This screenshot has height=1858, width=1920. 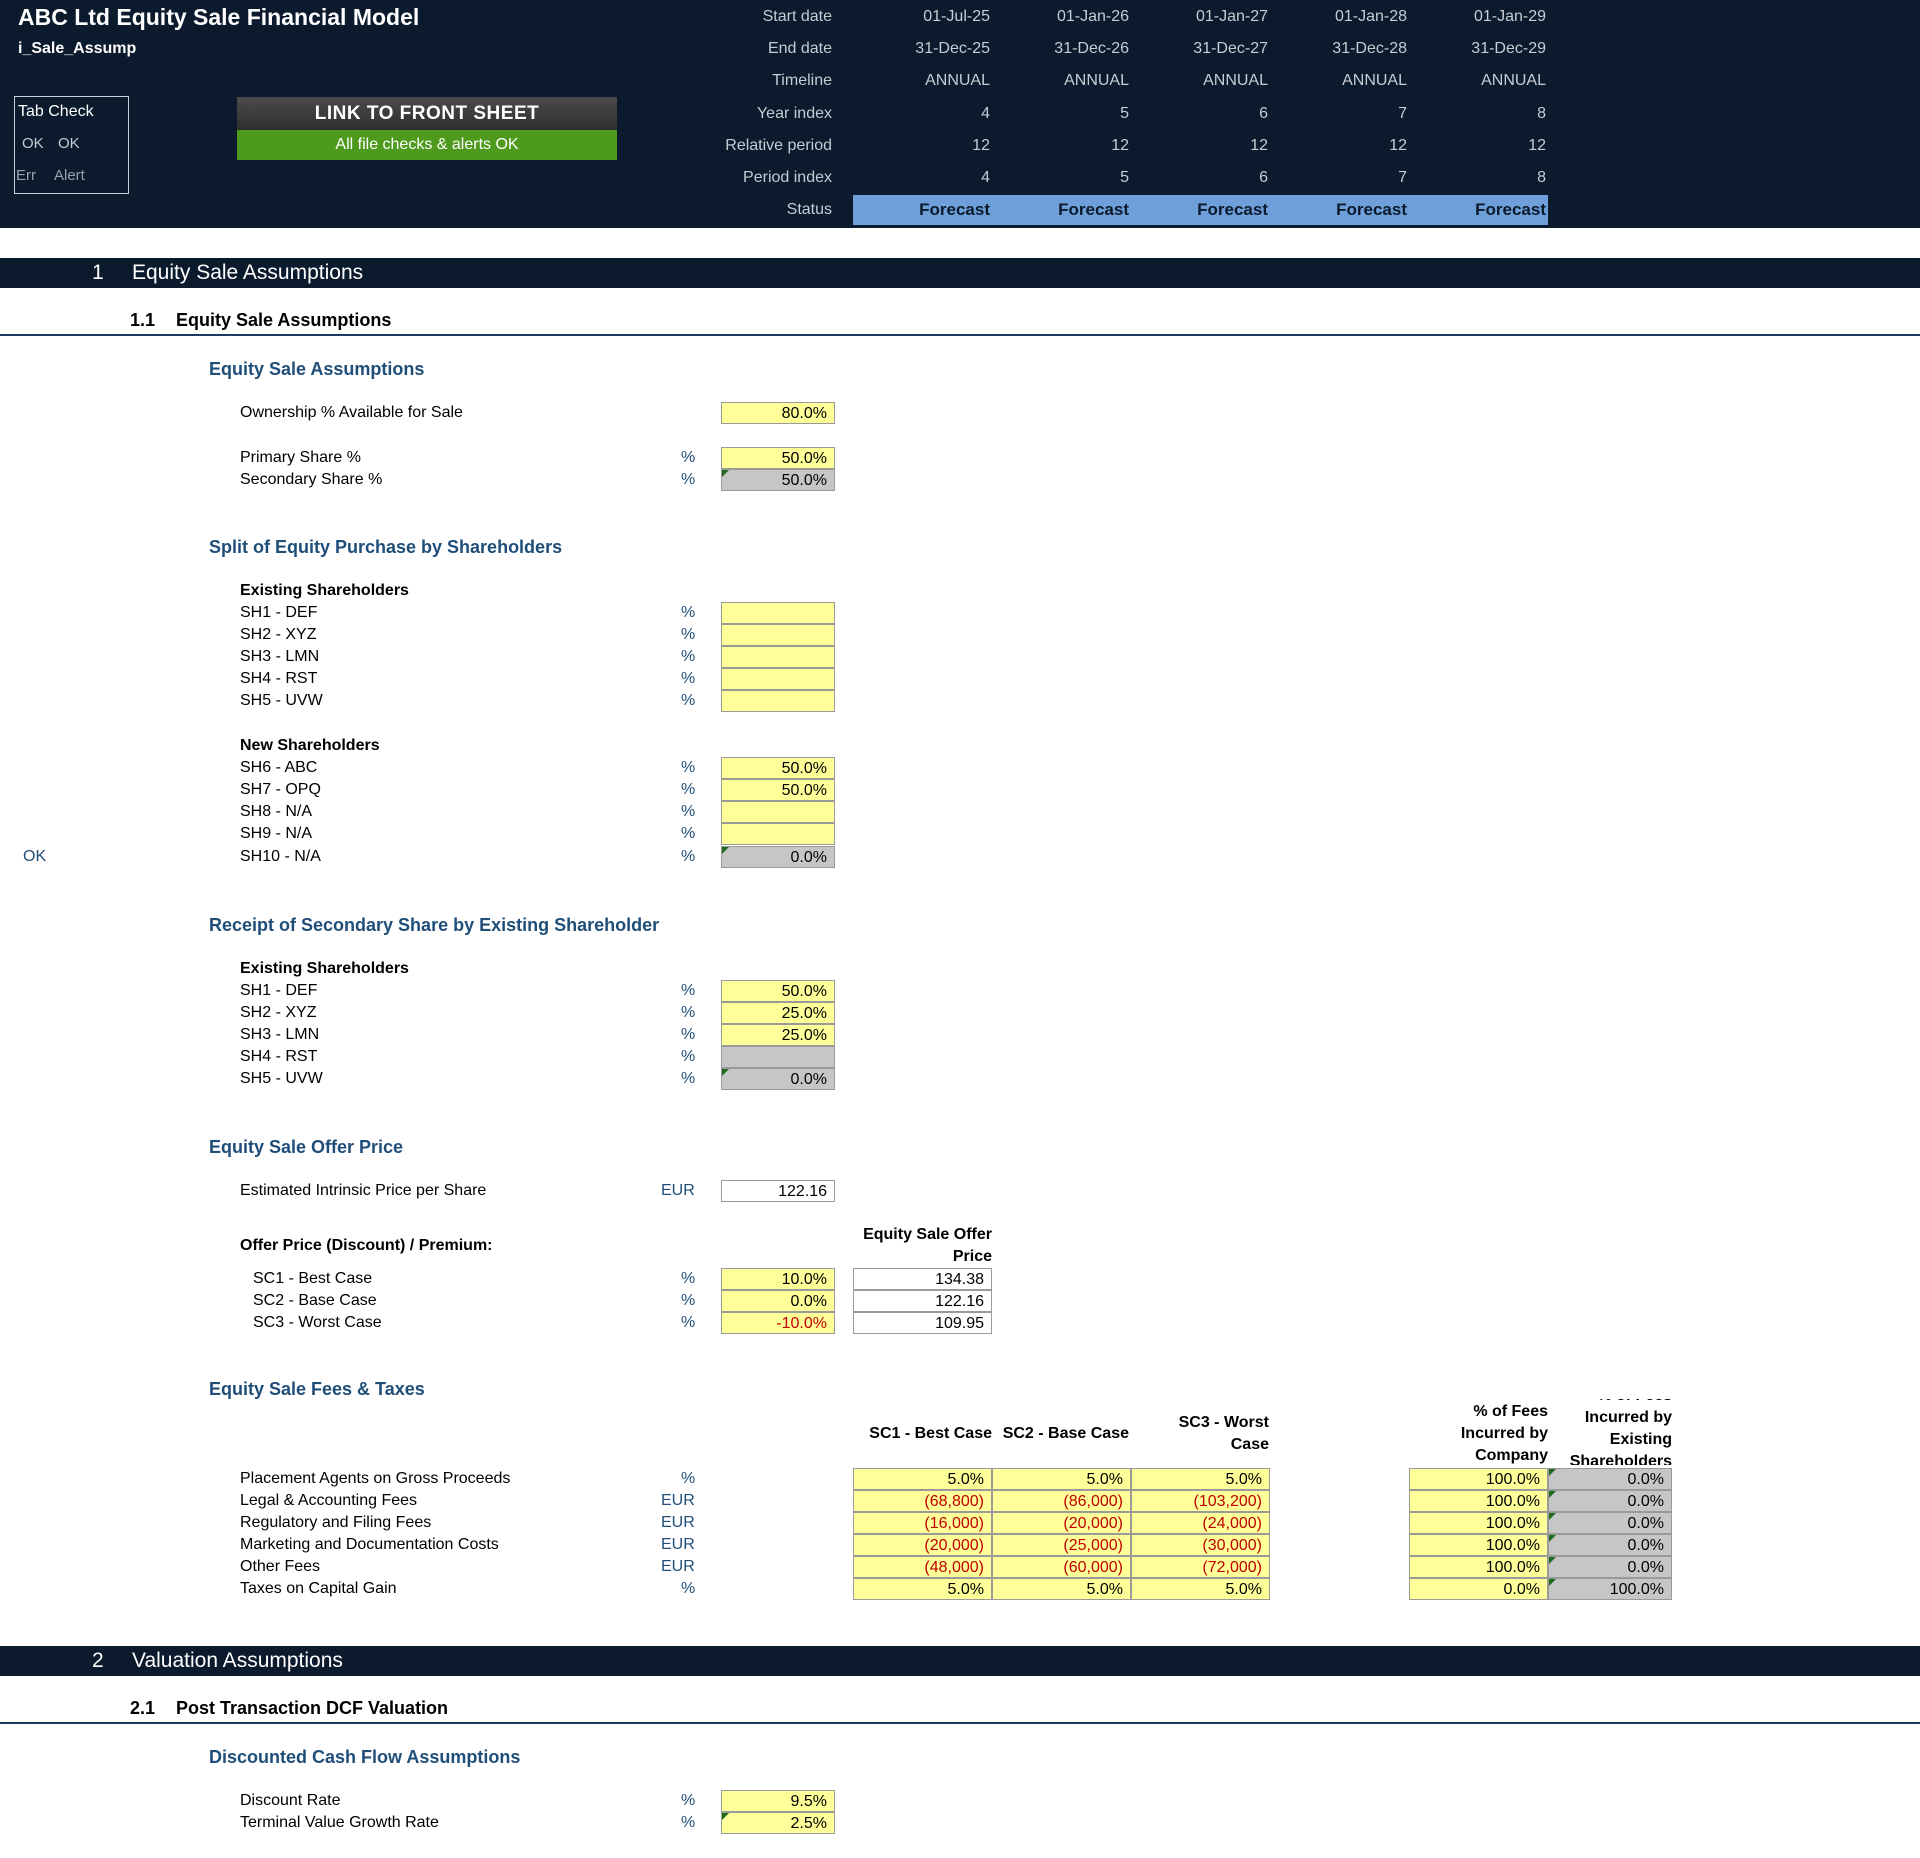 What do you see at coordinates (310, 745) in the screenshot?
I see `split-new-head: New Shareholders` at bounding box center [310, 745].